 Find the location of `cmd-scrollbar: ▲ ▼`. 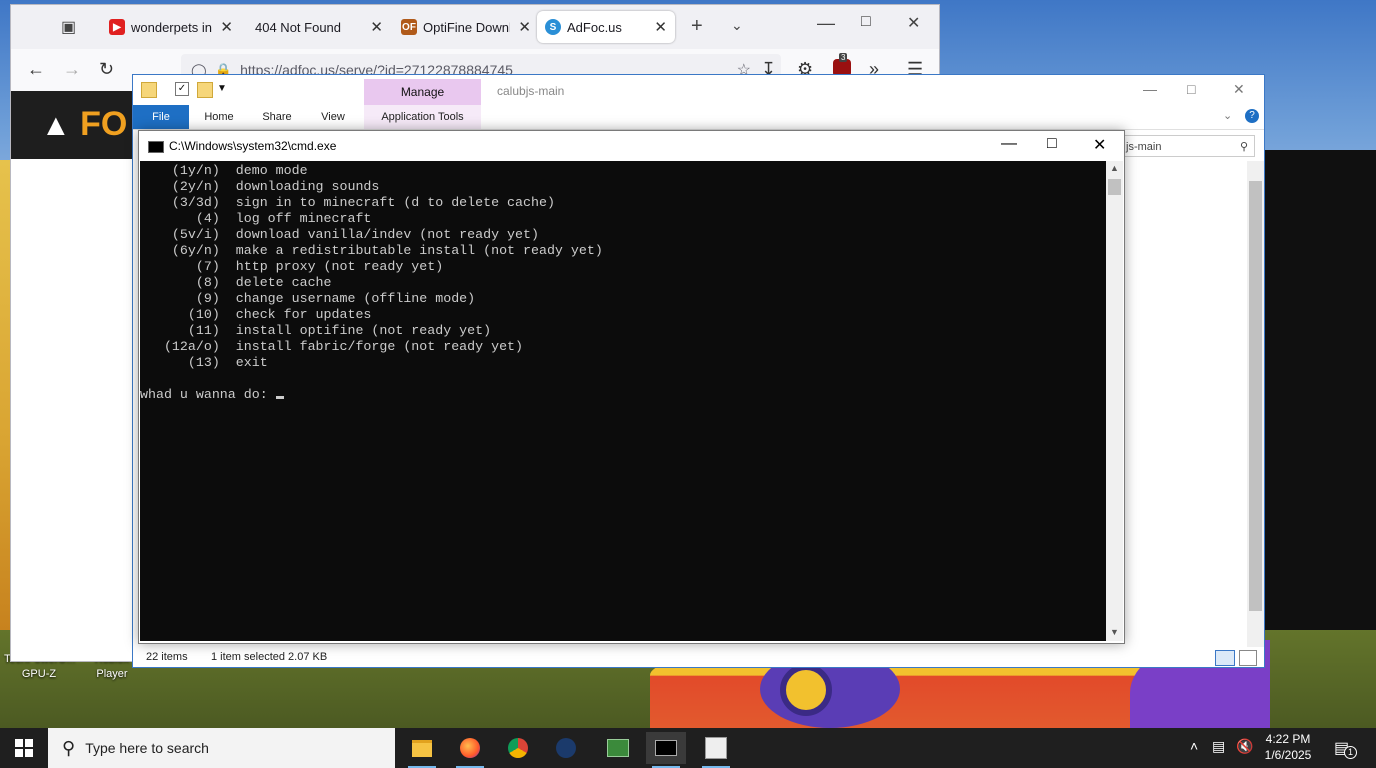

cmd-scrollbar: ▲ ▼ is located at coordinates (1114, 401).